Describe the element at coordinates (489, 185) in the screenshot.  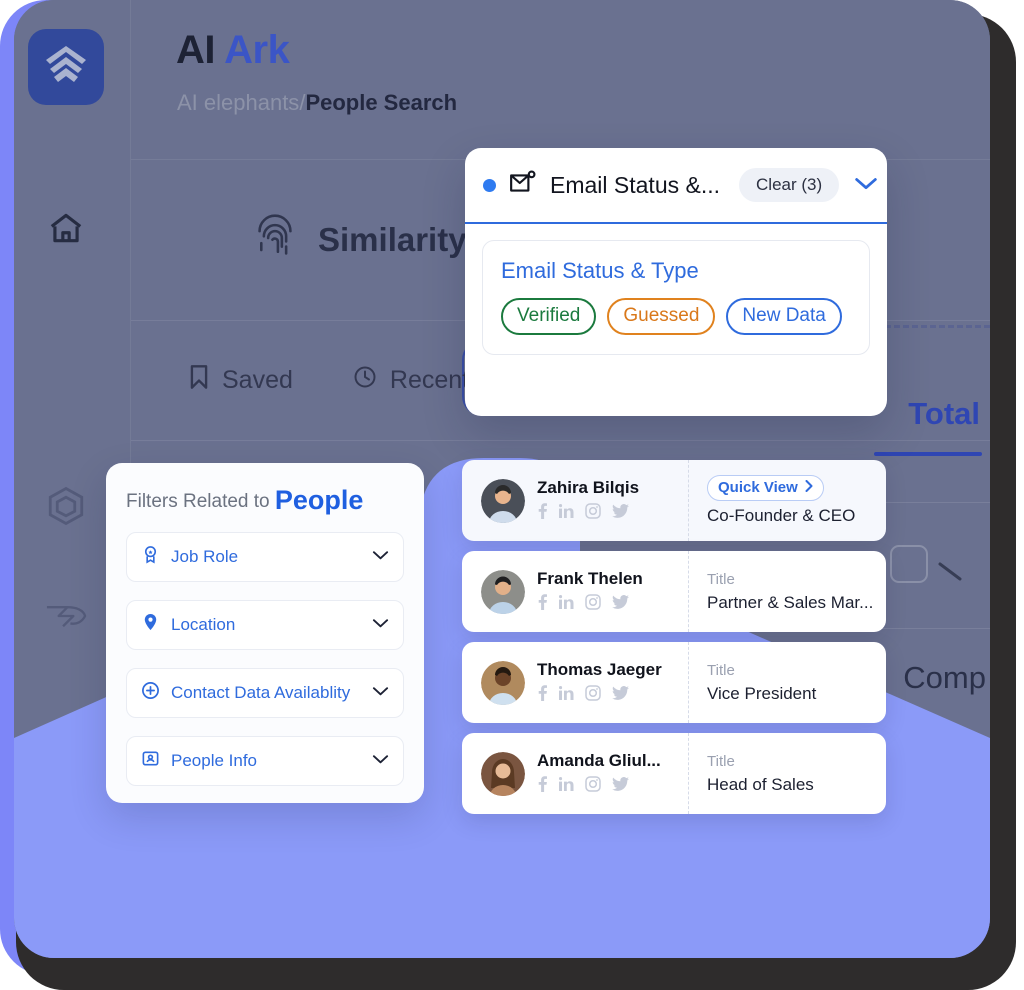
I see `active-dot-icon` at that location.